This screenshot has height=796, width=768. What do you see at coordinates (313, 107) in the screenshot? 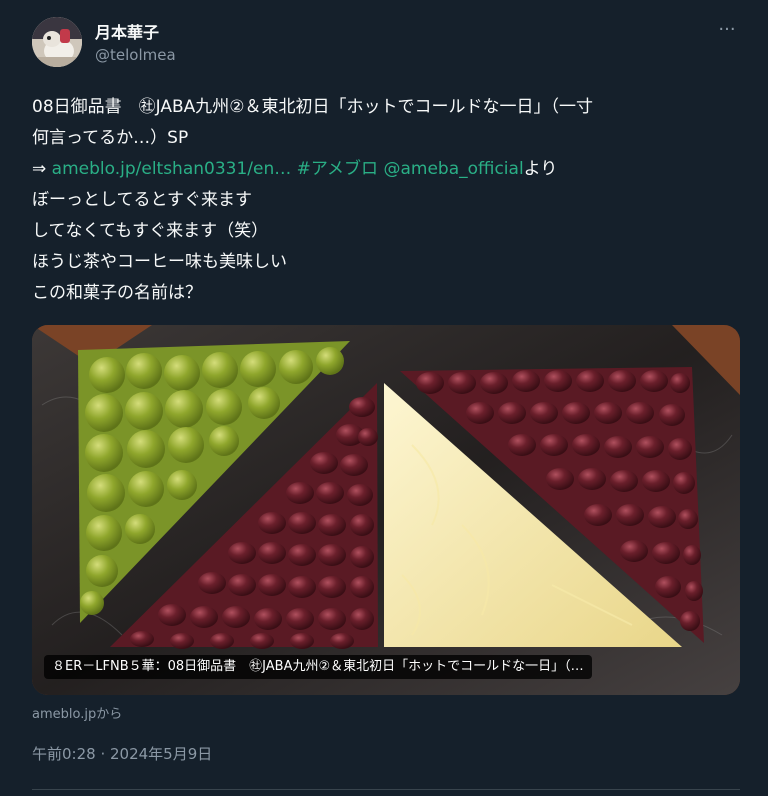
I see `tweet-line: 08日御品書 ㊓JABA九州②＆東北初日「ホットでコールドな一日」（一寸` at bounding box center [313, 107].